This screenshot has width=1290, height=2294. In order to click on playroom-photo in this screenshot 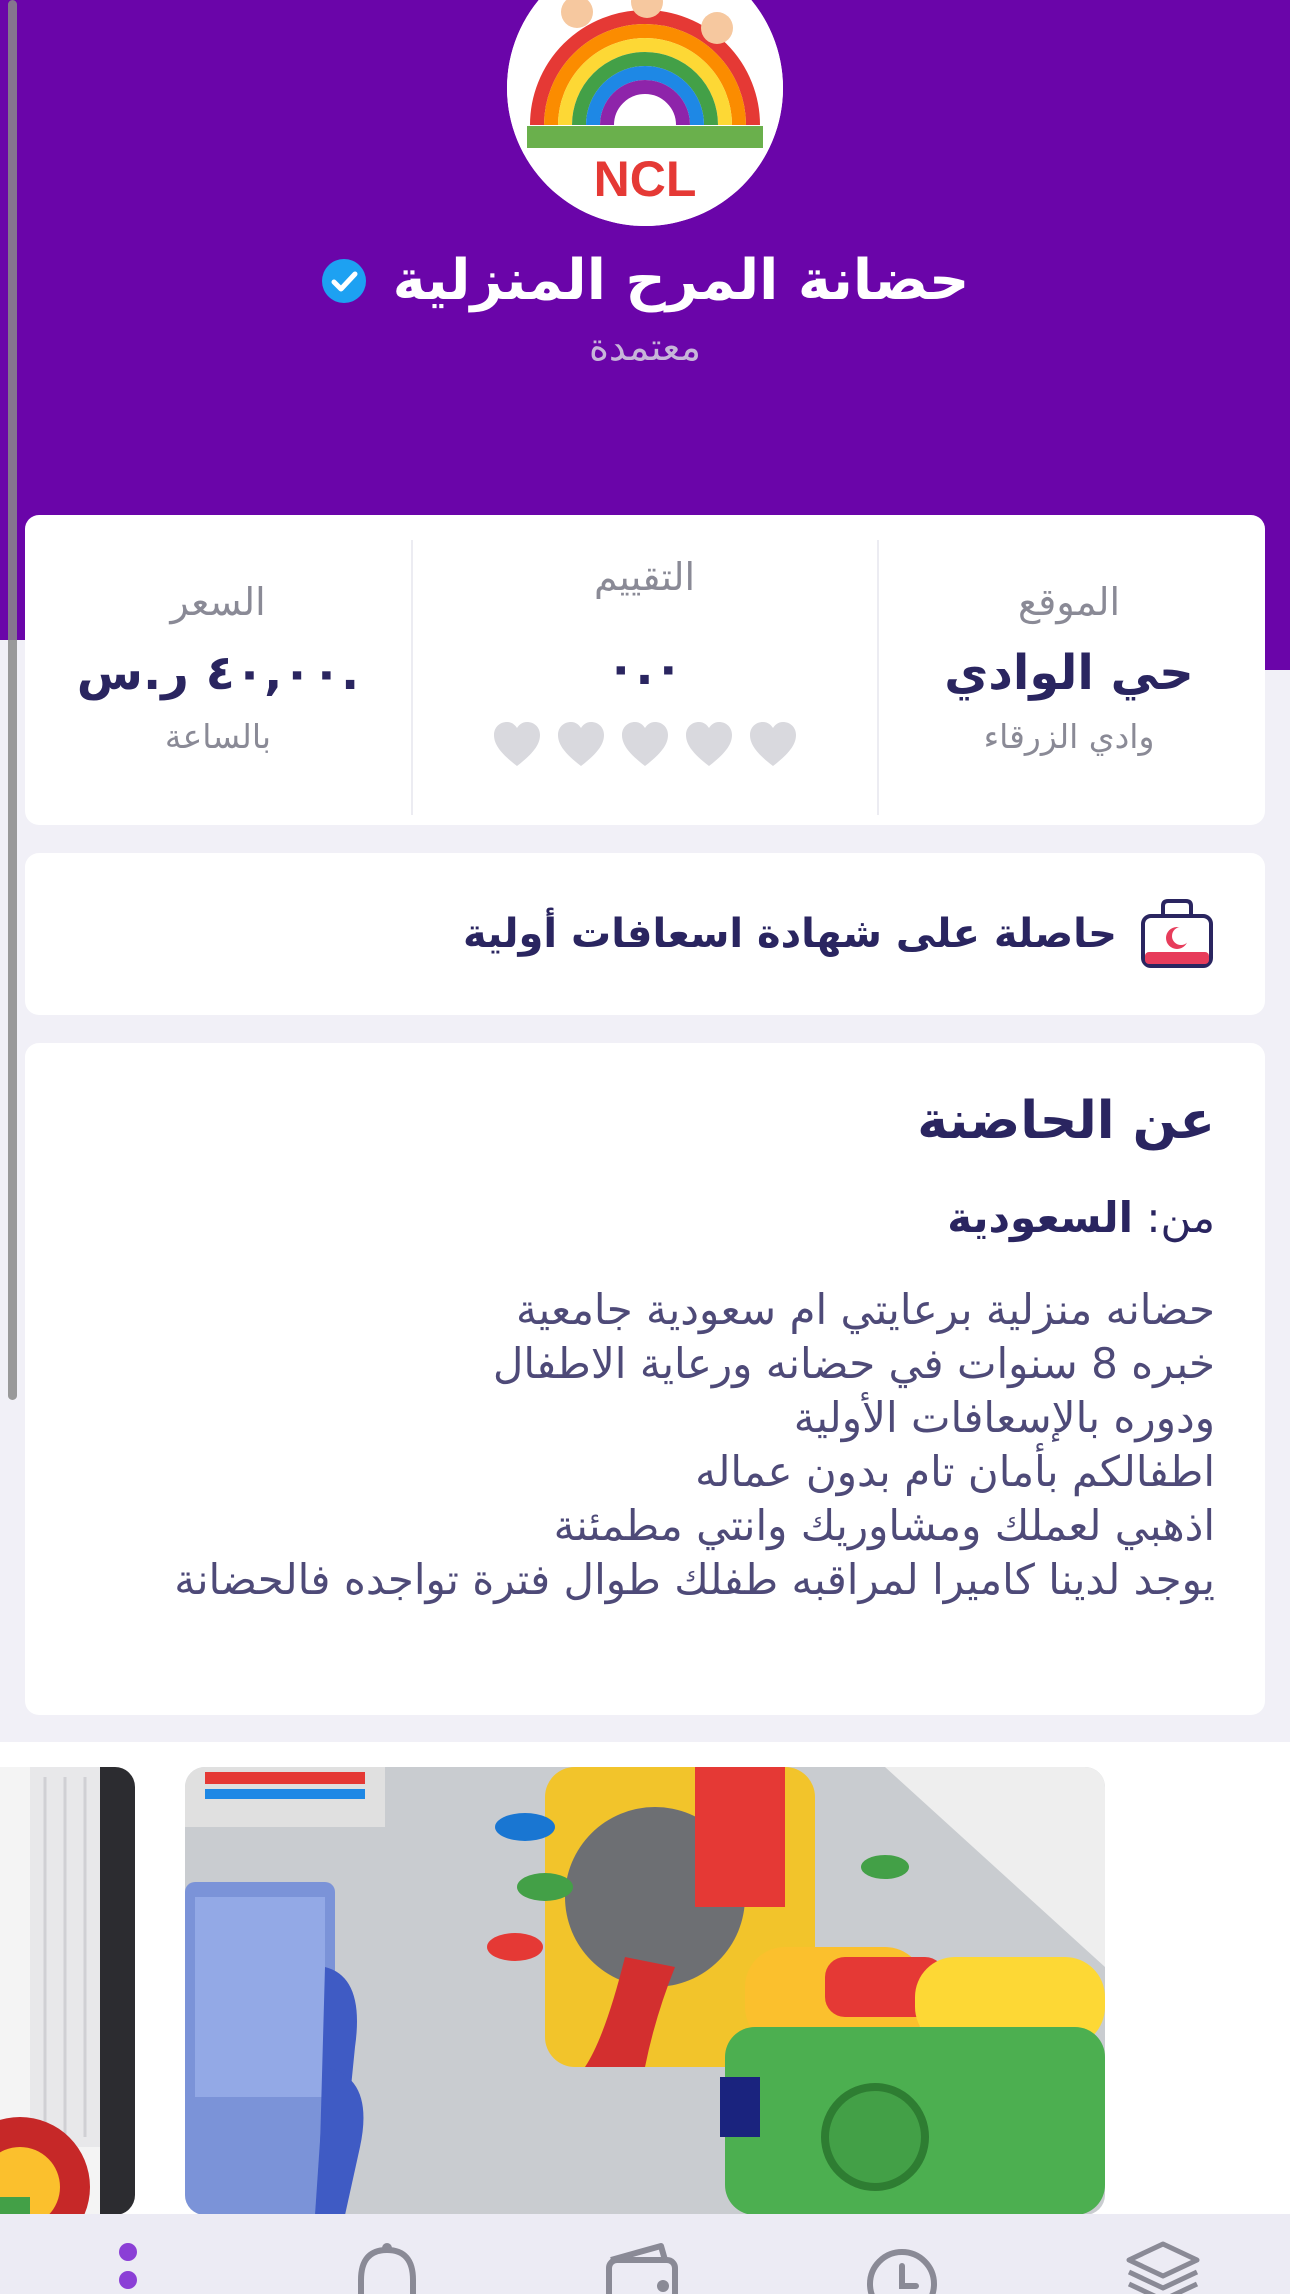, I will do `click(645, 1991)`.